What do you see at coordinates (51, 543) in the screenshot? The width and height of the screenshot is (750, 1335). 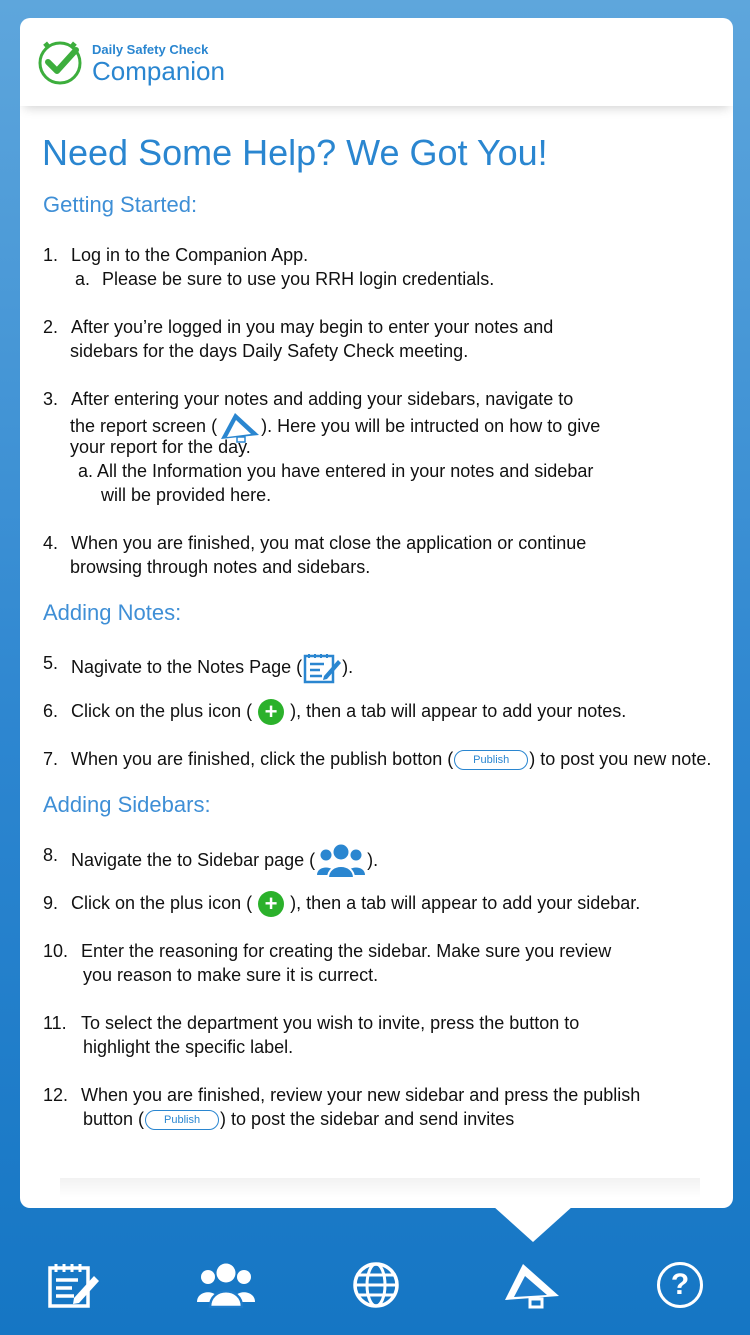 I see `step-4-number: 4.` at bounding box center [51, 543].